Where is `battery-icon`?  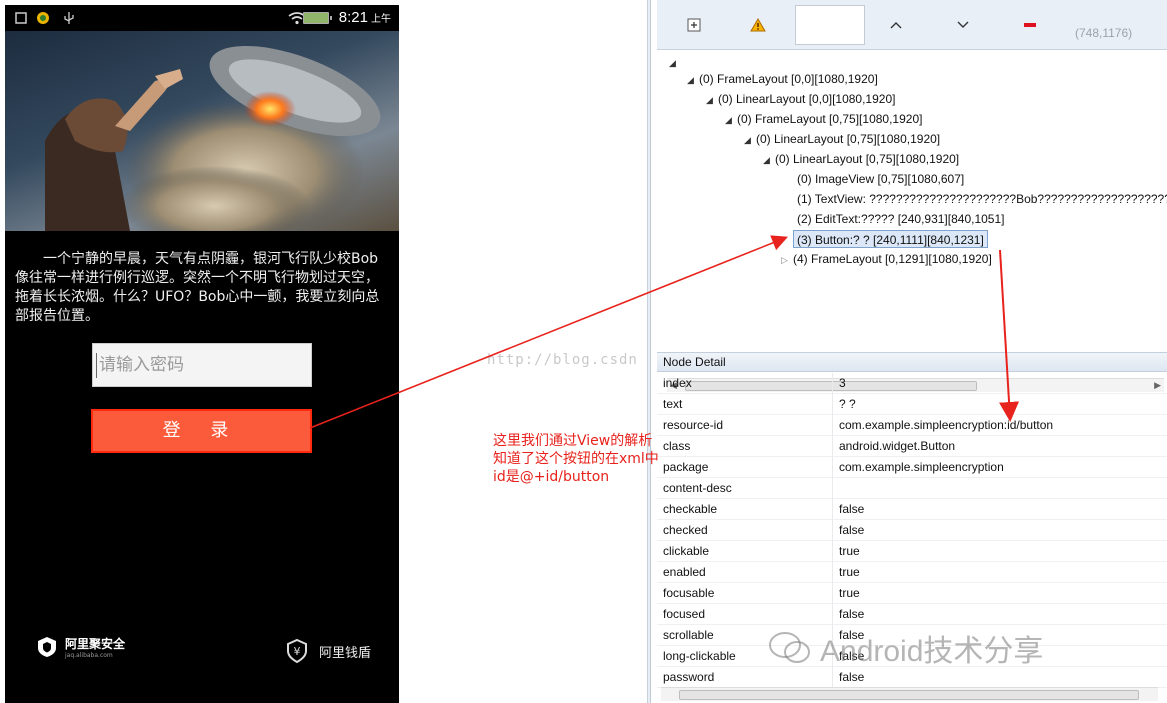 battery-icon is located at coordinates (317, 18).